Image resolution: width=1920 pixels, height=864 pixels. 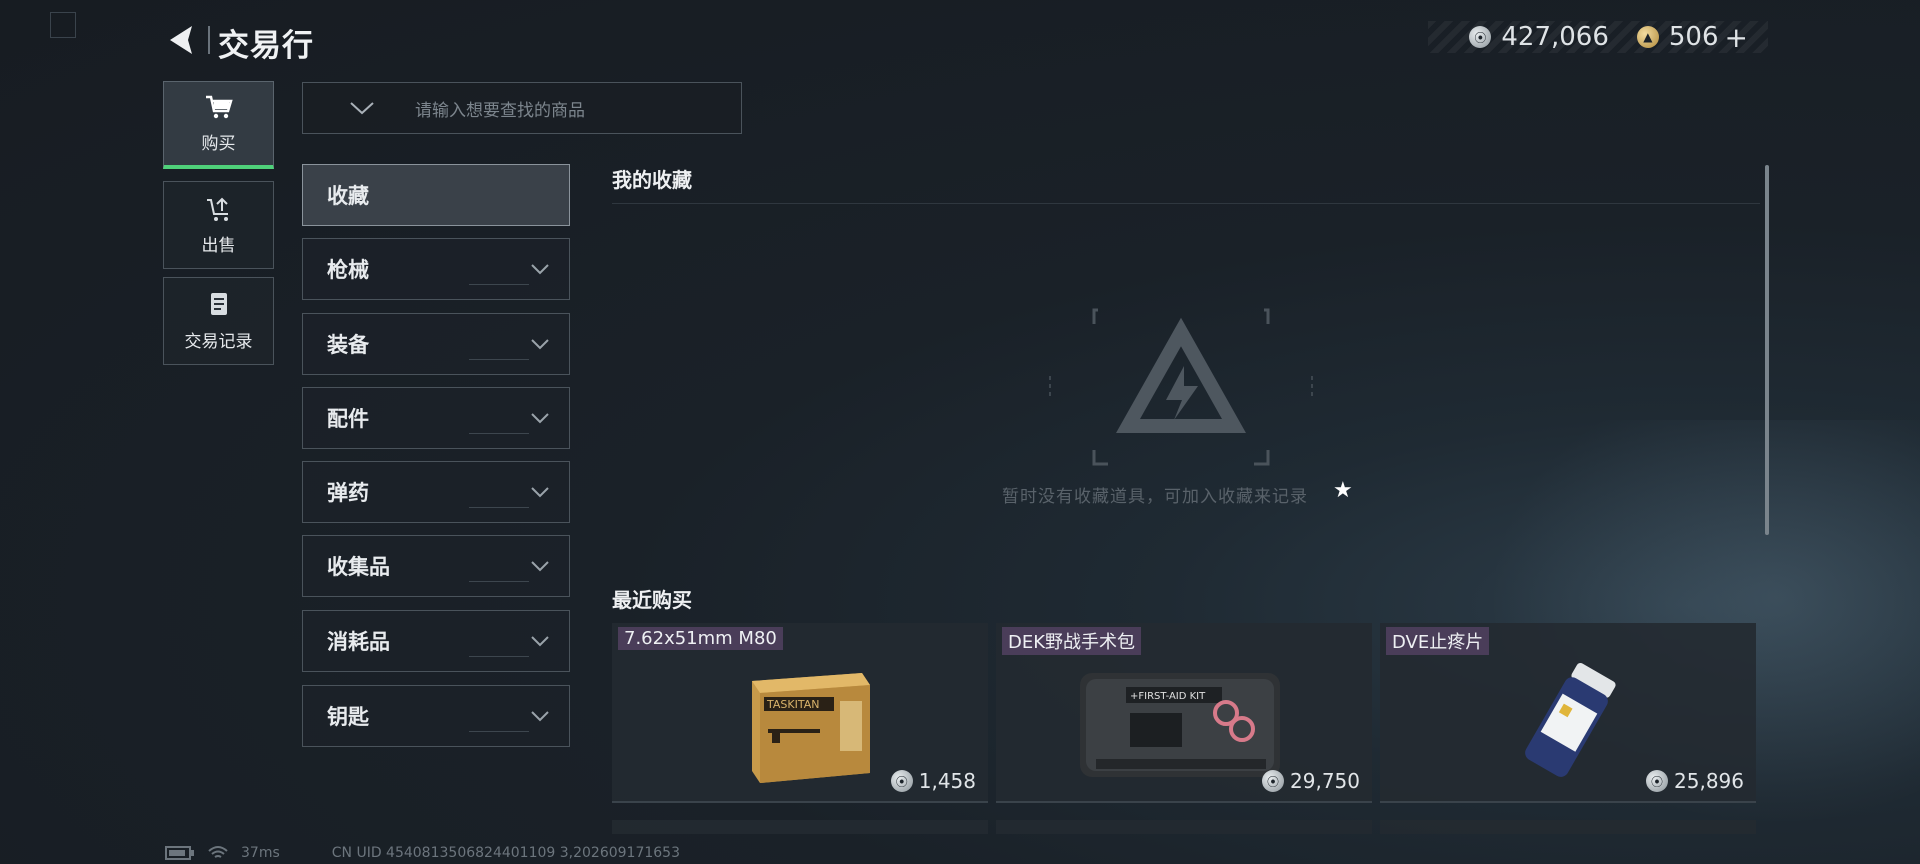 What do you see at coordinates (436, 418) in the screenshot?
I see `category-attachments: 配件` at bounding box center [436, 418].